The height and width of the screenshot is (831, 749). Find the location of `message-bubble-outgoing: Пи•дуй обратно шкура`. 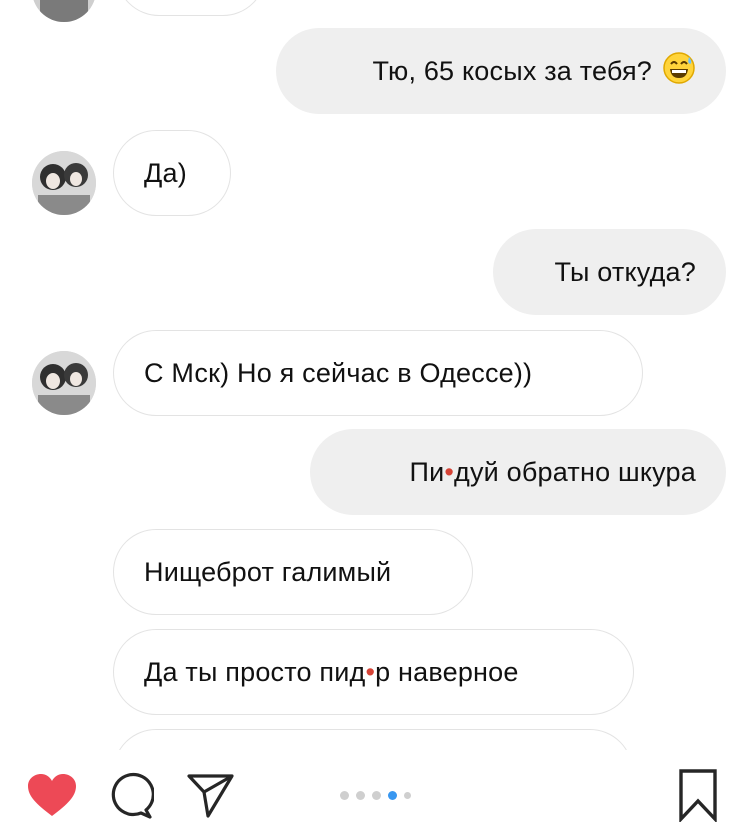

message-bubble-outgoing: Пи•дуй обратно шкура is located at coordinates (518, 472).